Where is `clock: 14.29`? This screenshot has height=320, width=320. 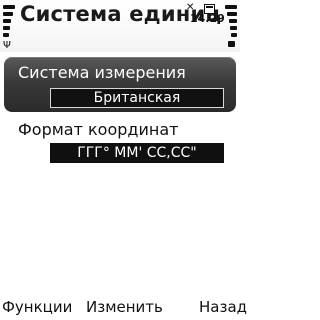 clock: 14.29 is located at coordinates (207, 18).